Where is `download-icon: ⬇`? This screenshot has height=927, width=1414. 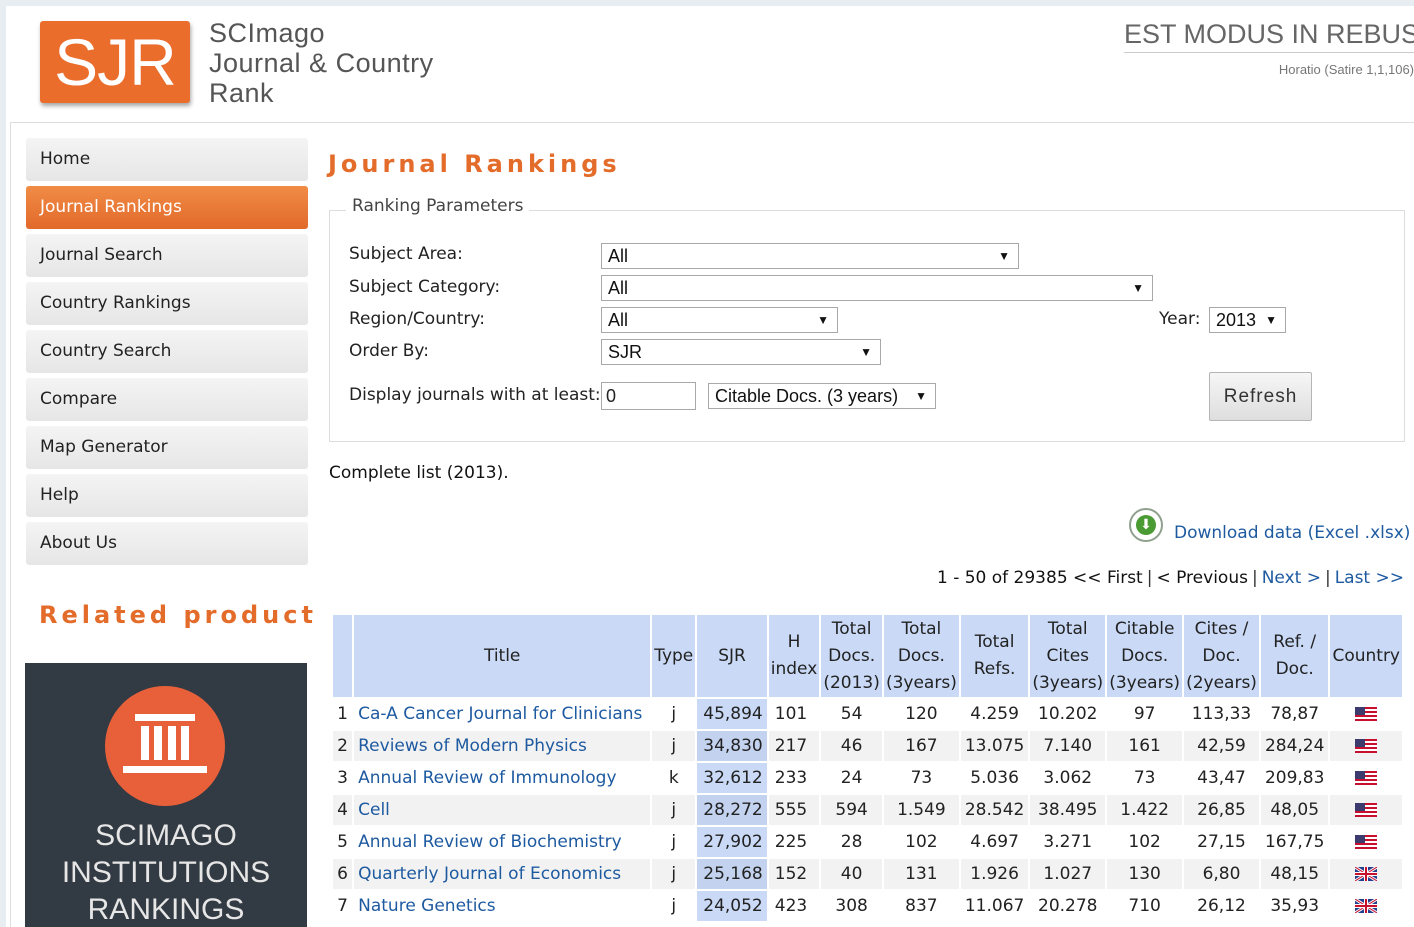
download-icon: ⬇ is located at coordinates (1146, 525).